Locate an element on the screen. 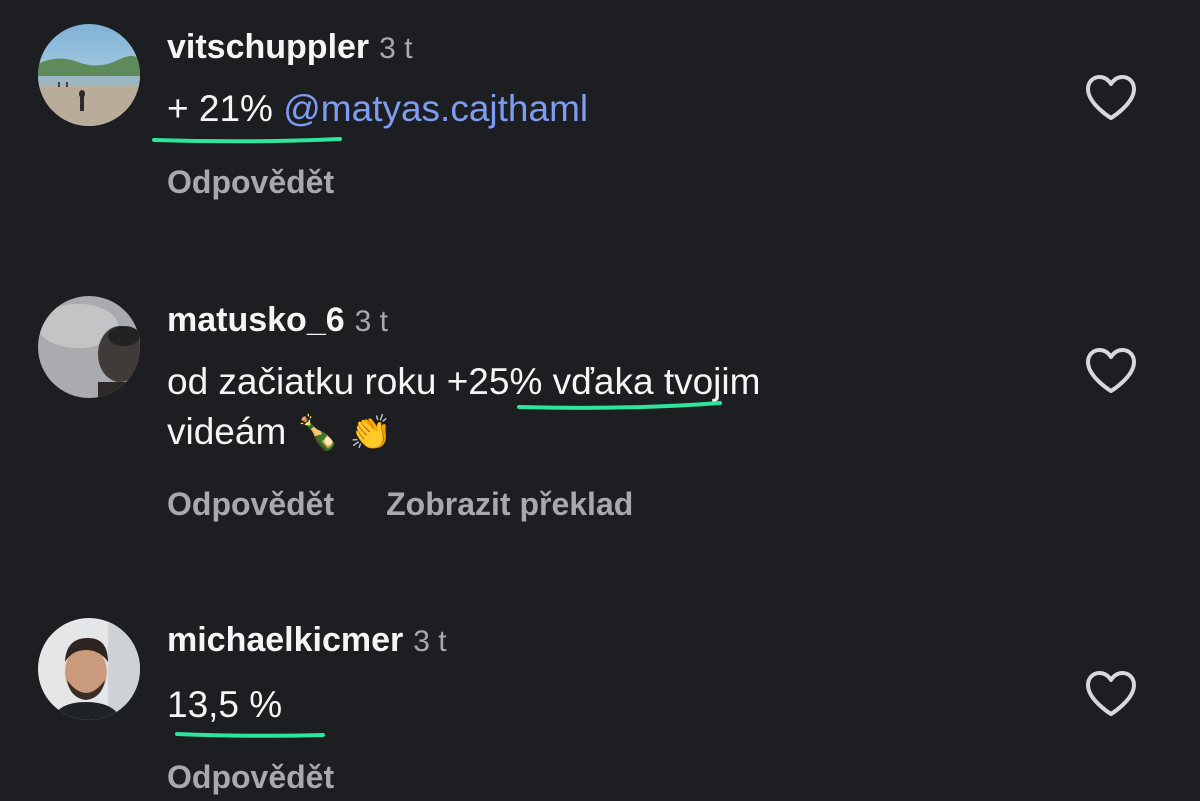 This screenshot has height=801, width=1200. see-translation-button: Zobrazit překlad is located at coordinates (509, 504).